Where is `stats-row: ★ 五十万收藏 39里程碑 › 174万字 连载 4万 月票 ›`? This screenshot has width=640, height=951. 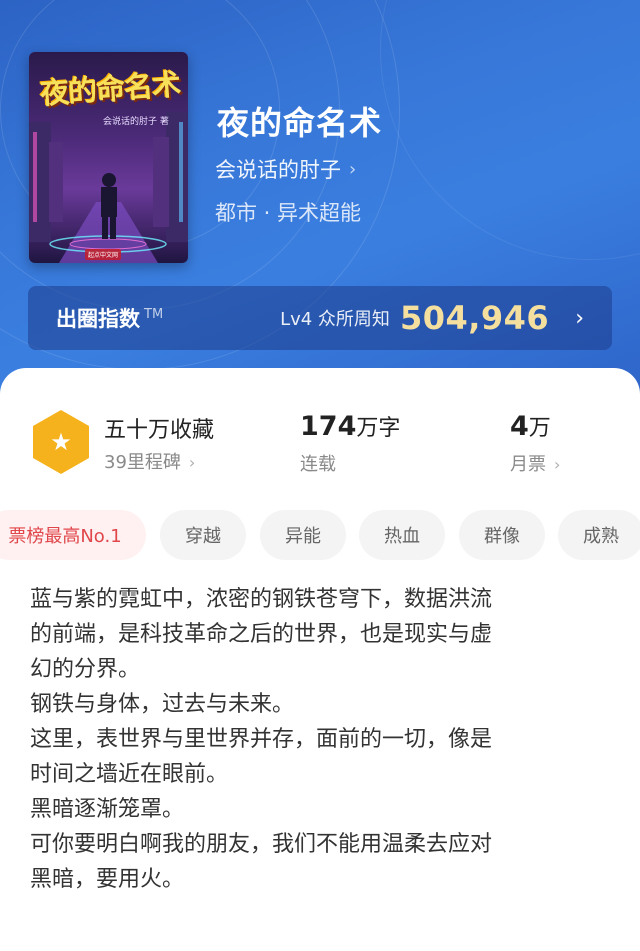 stats-row: ★ 五十万收藏 39里程碑 › 174万字 连载 4万 月票 › is located at coordinates (320, 448).